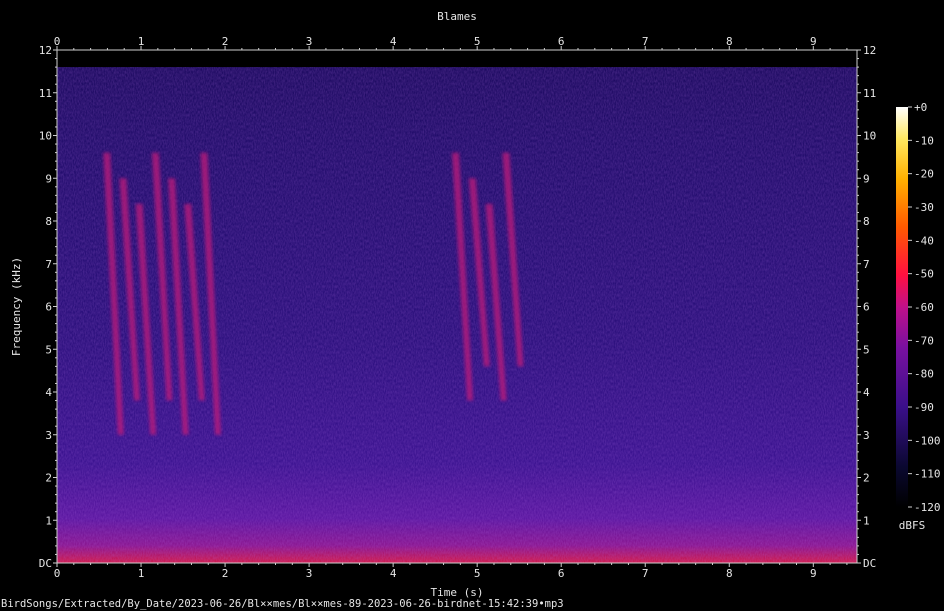 The width and height of the screenshot is (944, 611). I want to click on colorbar-unit: dBFS, so click(912, 525).